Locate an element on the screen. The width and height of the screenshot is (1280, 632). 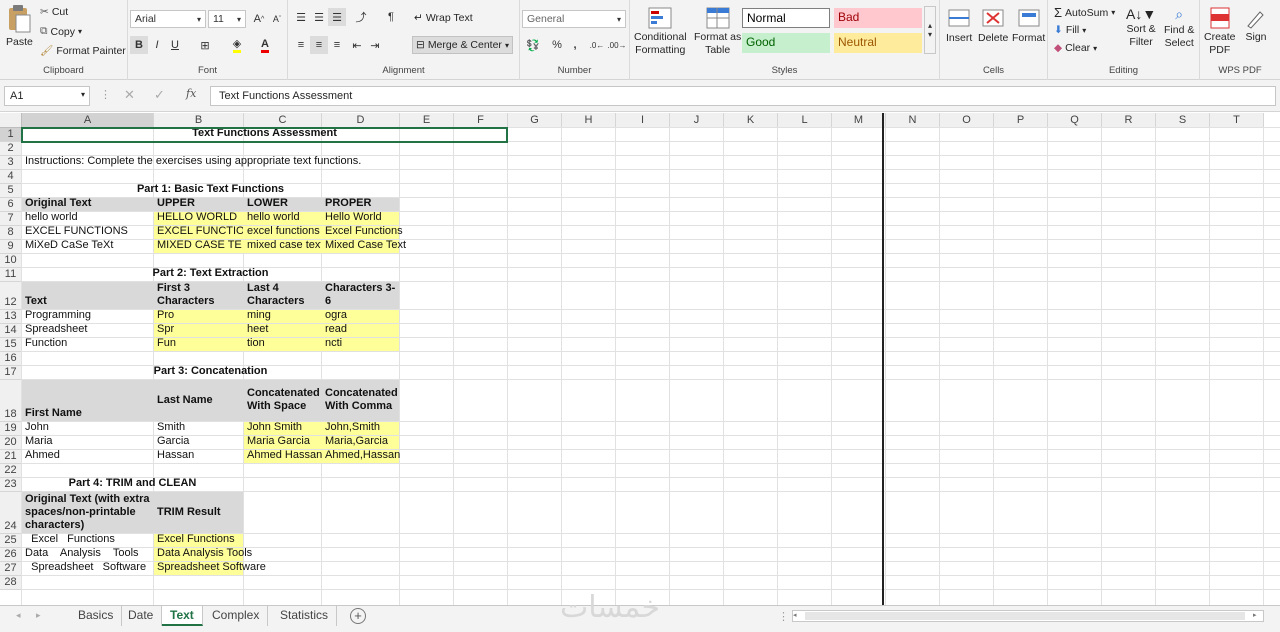
row-header: 1 is located at coordinates (11, 135).